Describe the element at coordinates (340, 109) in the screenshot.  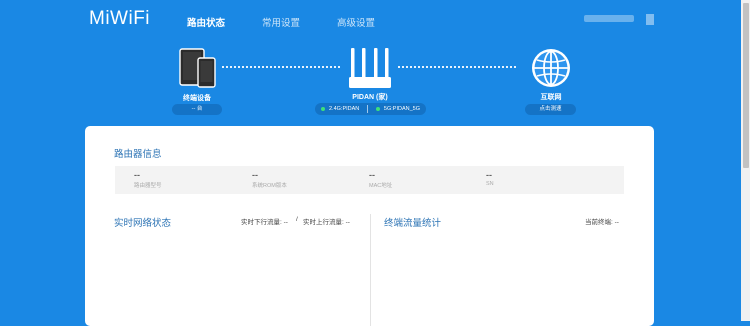
I see `wifi-24g-status: 2.4G:PIDAN` at that location.